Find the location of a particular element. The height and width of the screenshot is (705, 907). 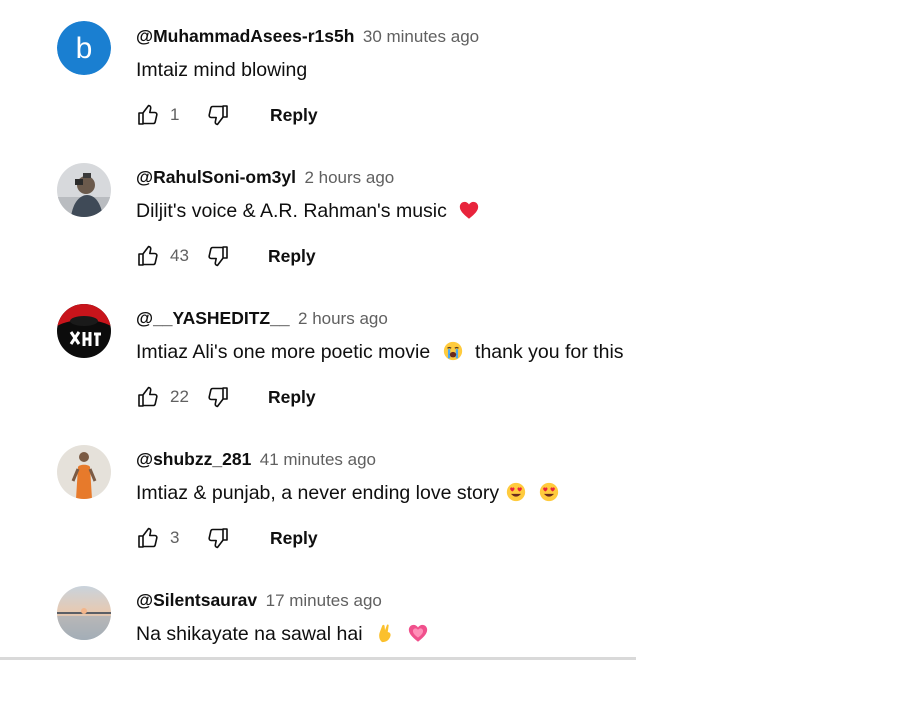

comment-header: @MuhammadAsees-r1s5h 30 minutes ago is located at coordinates (307, 37).